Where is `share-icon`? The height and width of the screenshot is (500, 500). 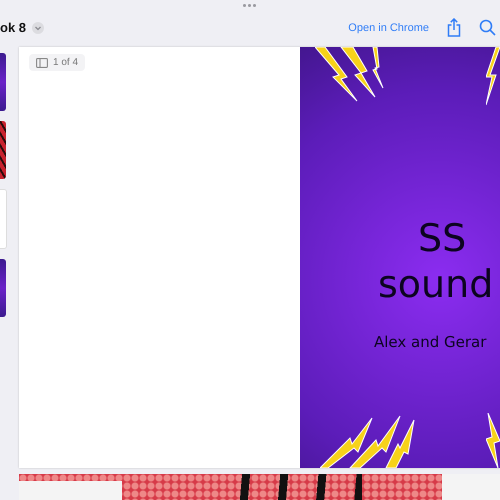 share-icon is located at coordinates (454, 27).